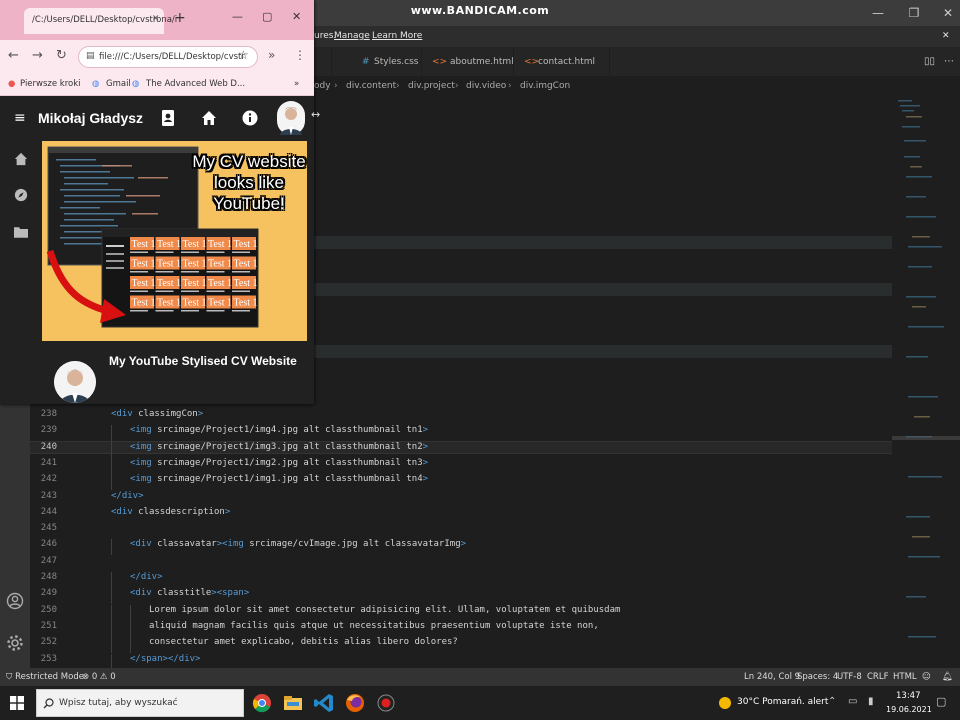  What do you see at coordinates (48, 430) in the screenshot?
I see `line-number: 239` at bounding box center [48, 430].